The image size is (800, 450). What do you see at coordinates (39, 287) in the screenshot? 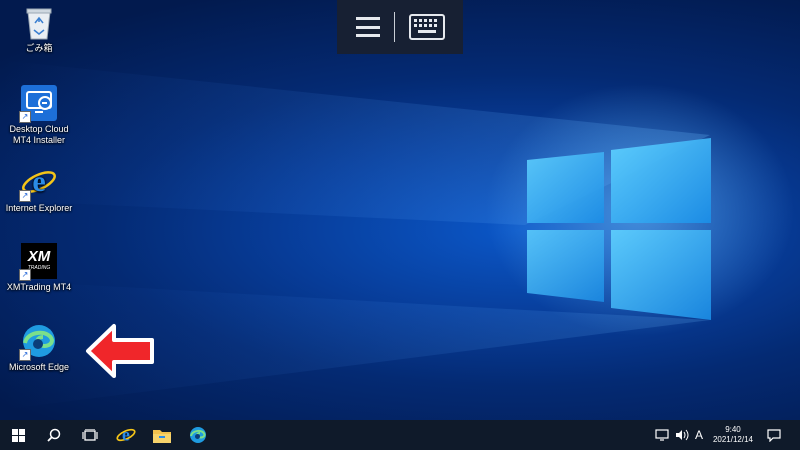
I see `desktop-icon-label: XMTrading MT4` at bounding box center [39, 287].